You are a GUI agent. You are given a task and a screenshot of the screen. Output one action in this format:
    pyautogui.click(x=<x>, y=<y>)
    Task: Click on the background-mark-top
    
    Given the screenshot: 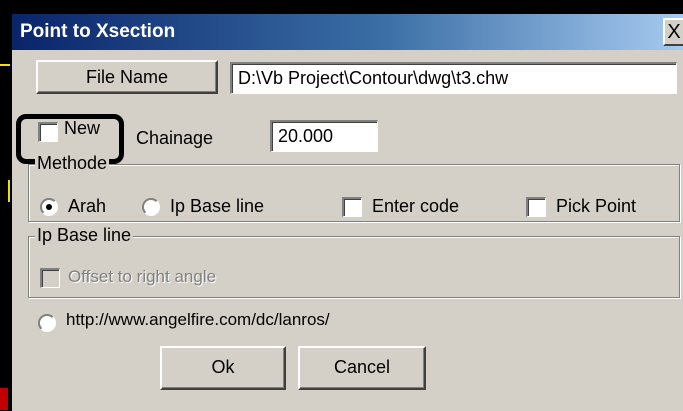 What is the action you would take?
    pyautogui.click(x=5, y=65)
    